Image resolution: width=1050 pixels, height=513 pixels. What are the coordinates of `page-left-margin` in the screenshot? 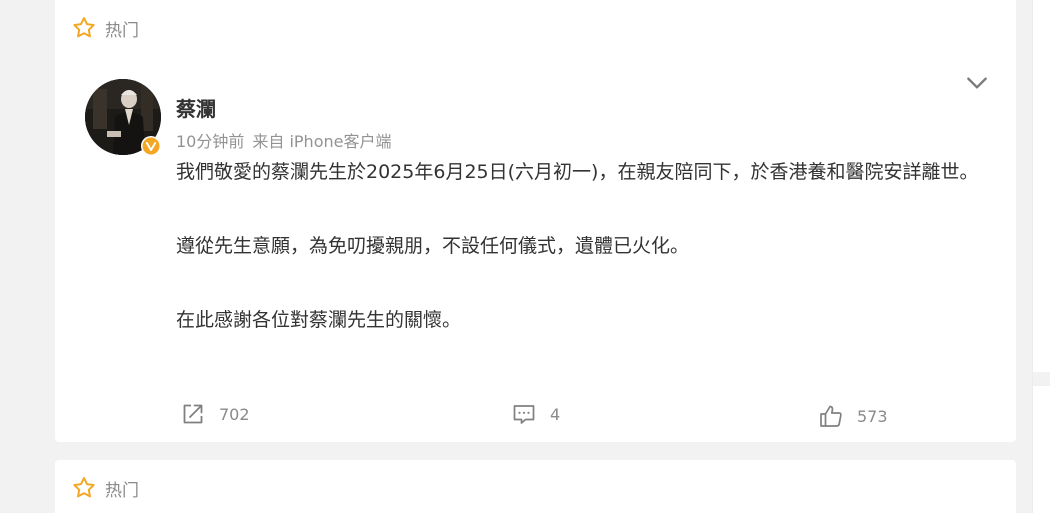 It's located at (20, 256).